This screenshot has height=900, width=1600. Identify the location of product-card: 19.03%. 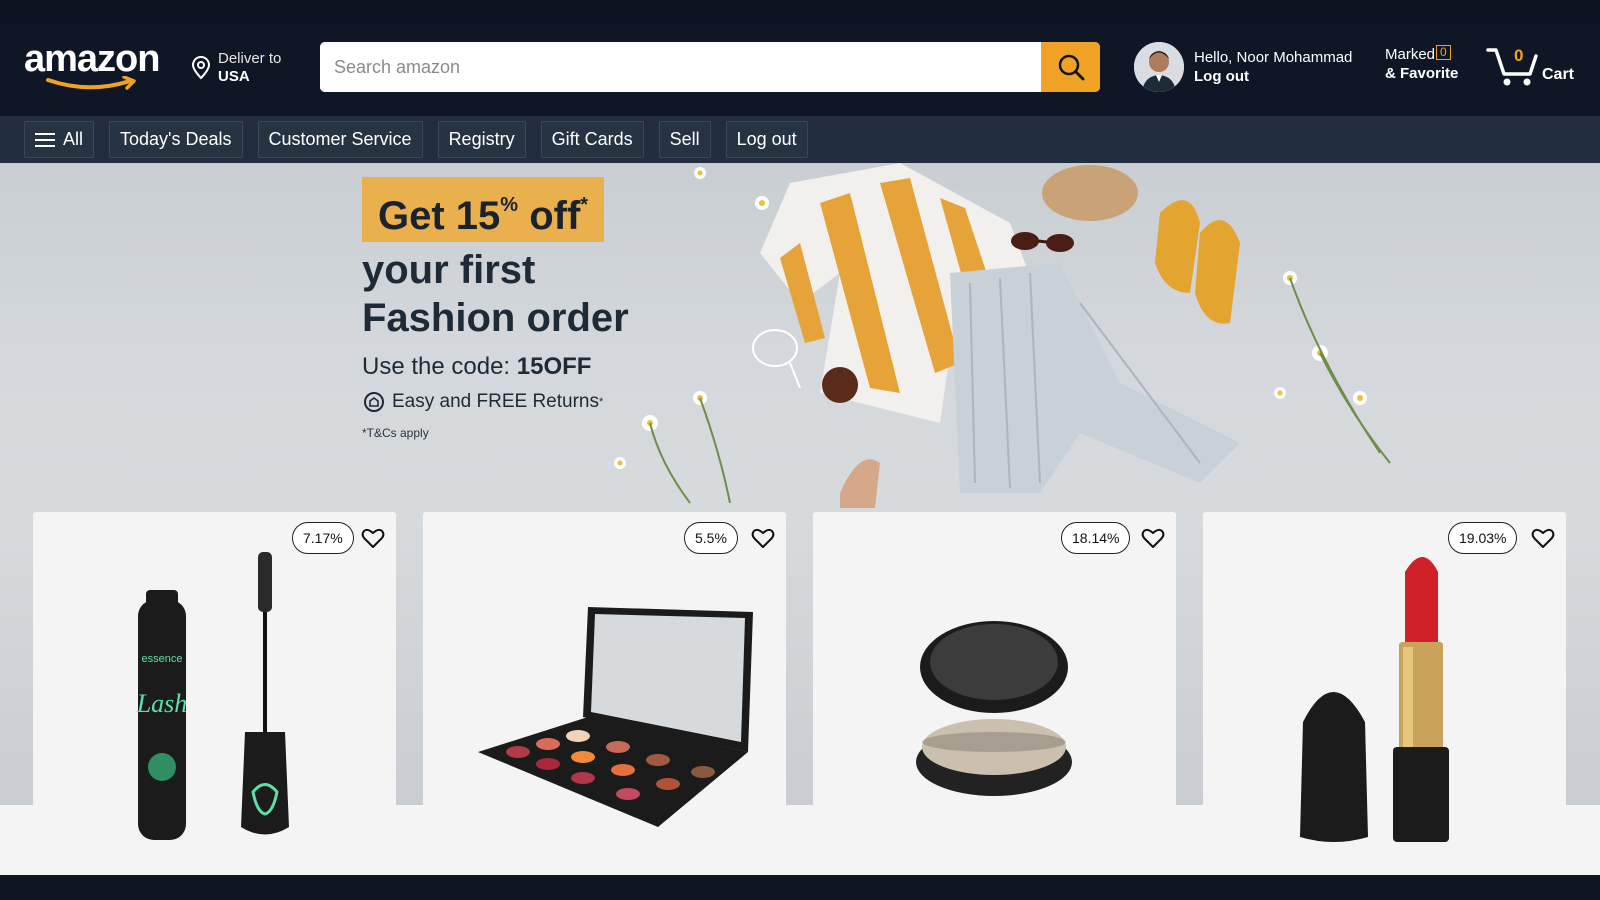
(1384, 697).